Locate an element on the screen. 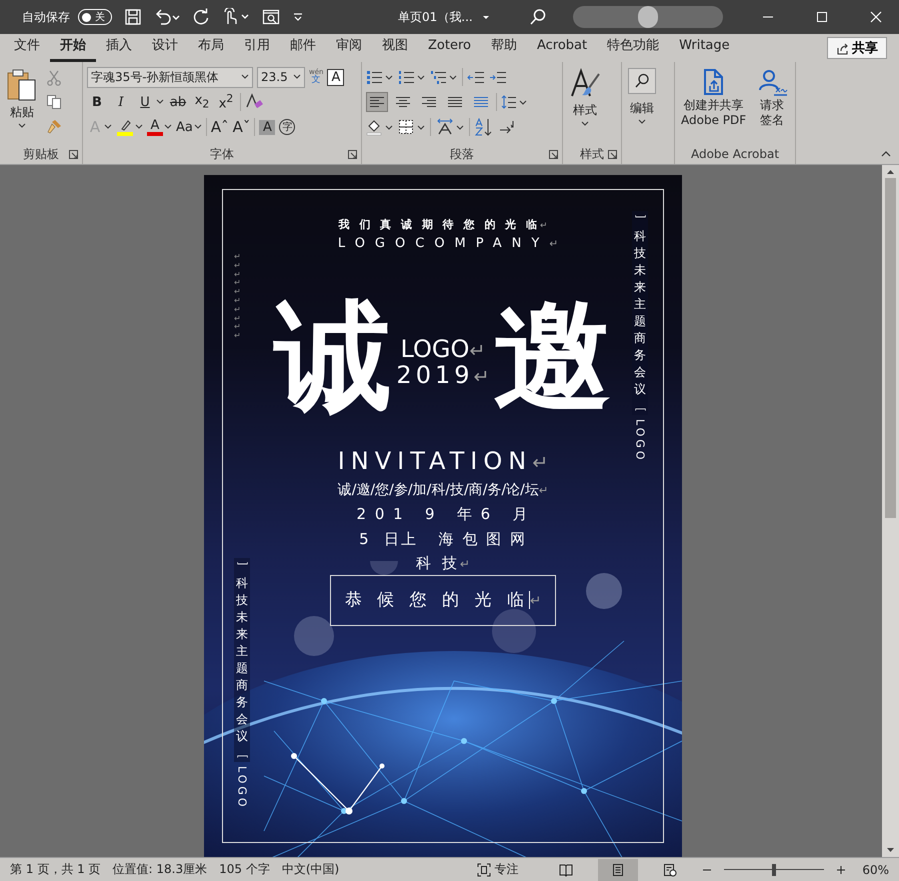 This screenshot has height=881, width=899. scroll-up-arrow-icon is located at coordinates (890, 172).